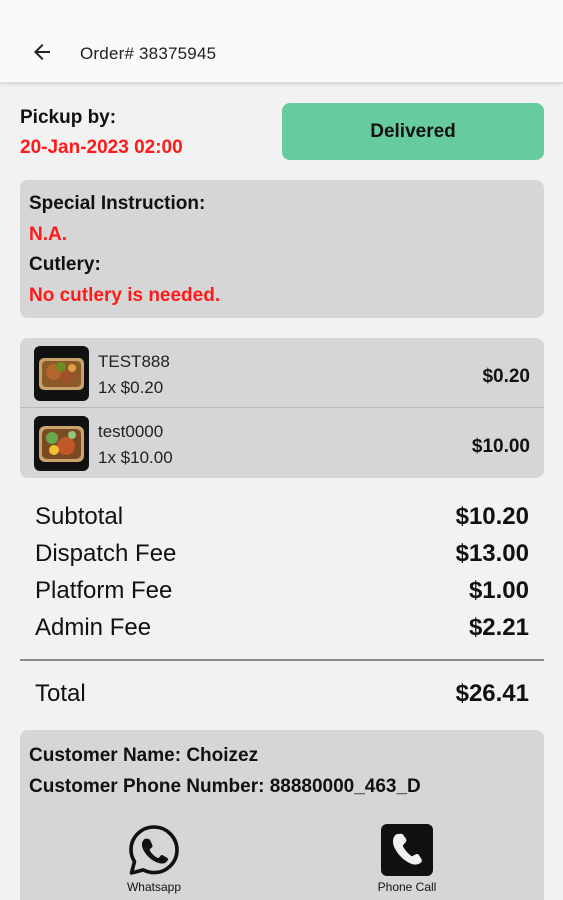 The height and width of the screenshot is (900, 563). Describe the element at coordinates (506, 376) in the screenshot. I see `item-price: $0.20` at that location.